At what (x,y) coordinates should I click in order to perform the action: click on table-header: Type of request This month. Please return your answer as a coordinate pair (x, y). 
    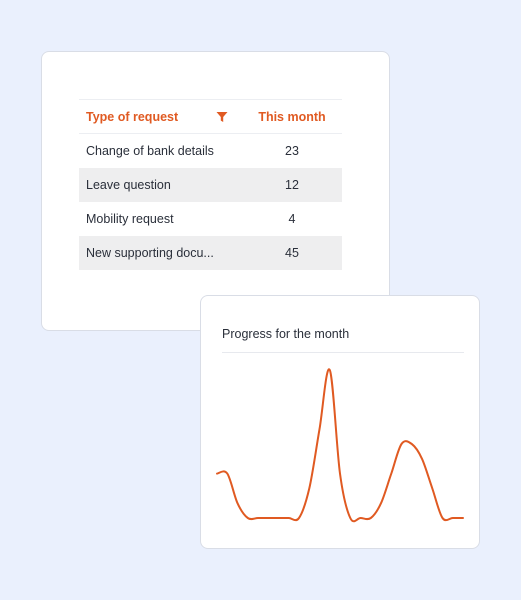
    Looking at the image, I should click on (210, 116).